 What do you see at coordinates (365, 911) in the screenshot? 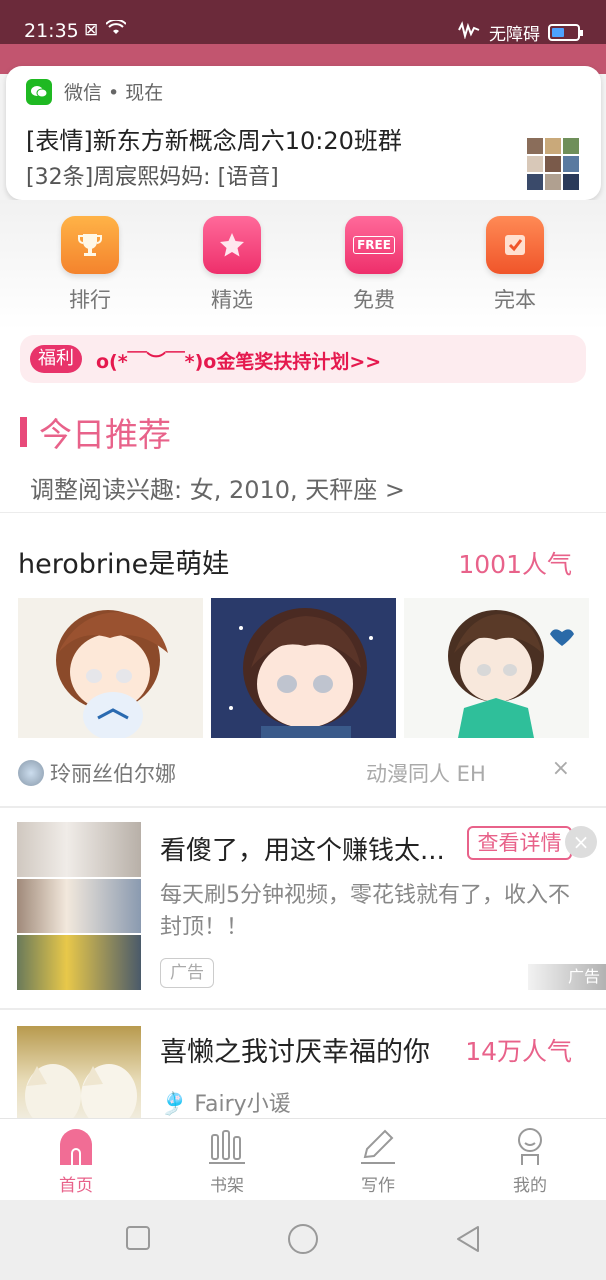
I see `ad-description: 每天刷5分钟视频，零花钱就有了，收入不封顶！！` at bounding box center [365, 911].